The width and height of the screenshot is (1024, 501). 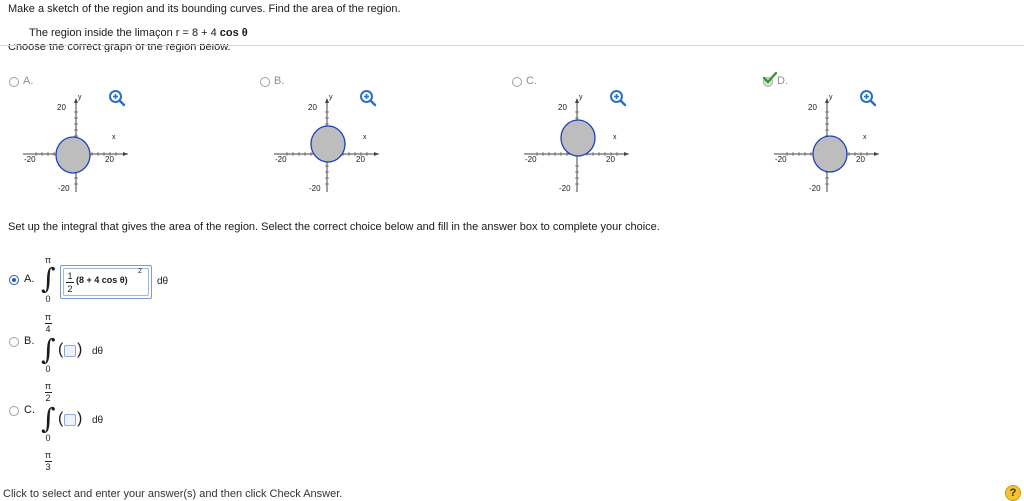 What do you see at coordinates (512, 45) in the screenshot?
I see `divider` at bounding box center [512, 45].